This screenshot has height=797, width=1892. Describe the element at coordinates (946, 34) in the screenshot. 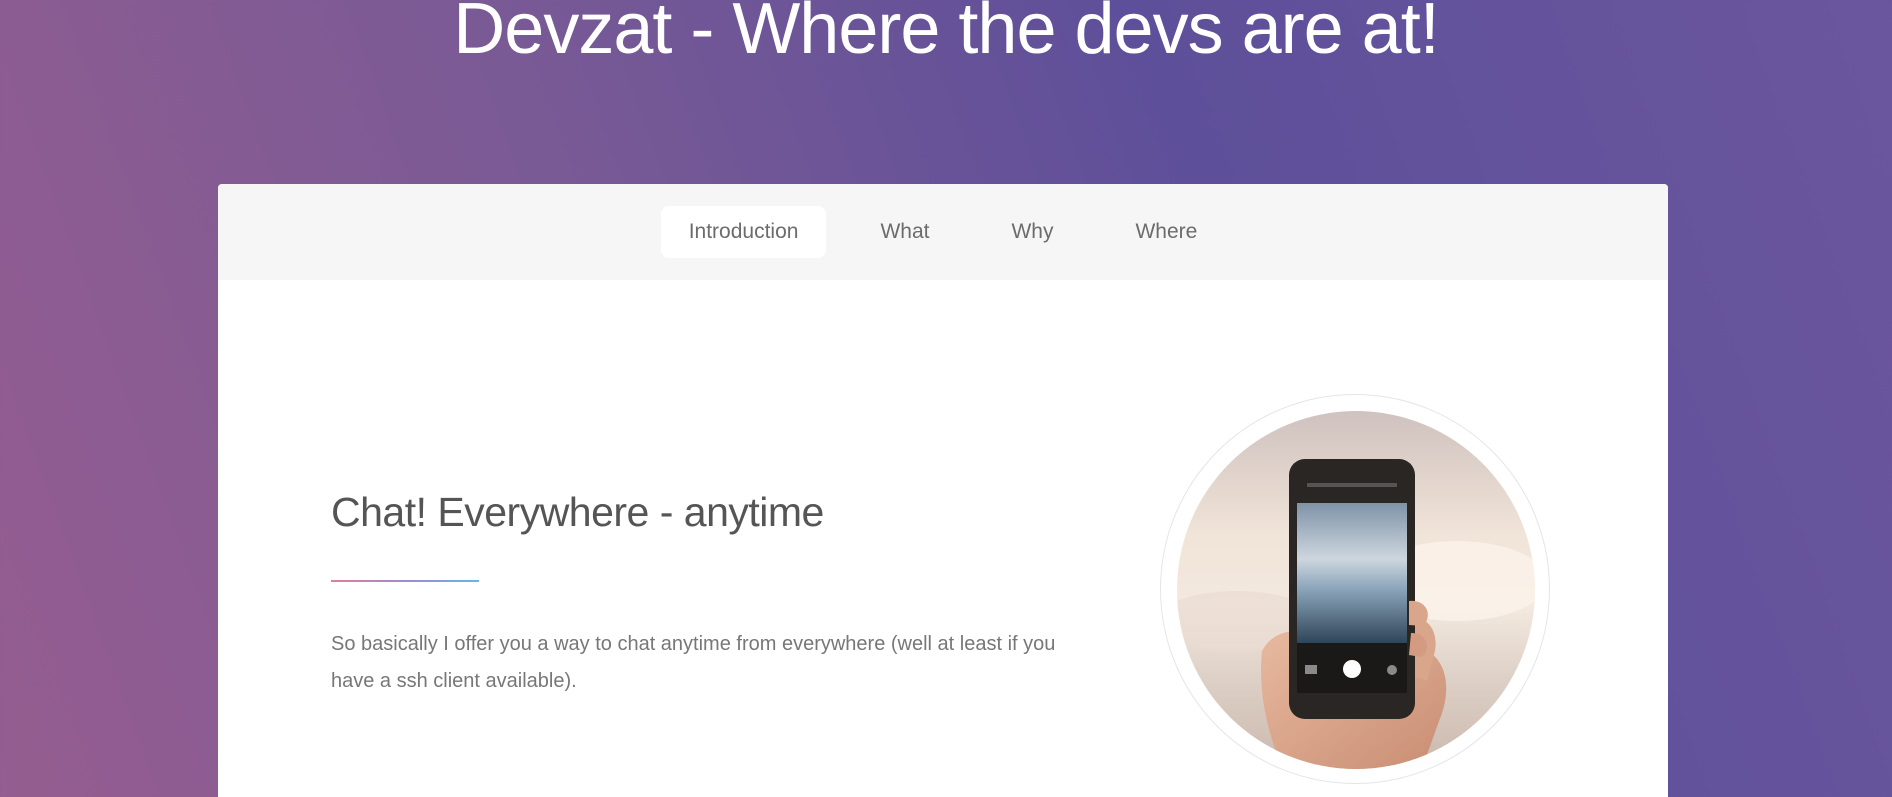

I see `site-title: Devzat - Where the devs are at!` at that location.